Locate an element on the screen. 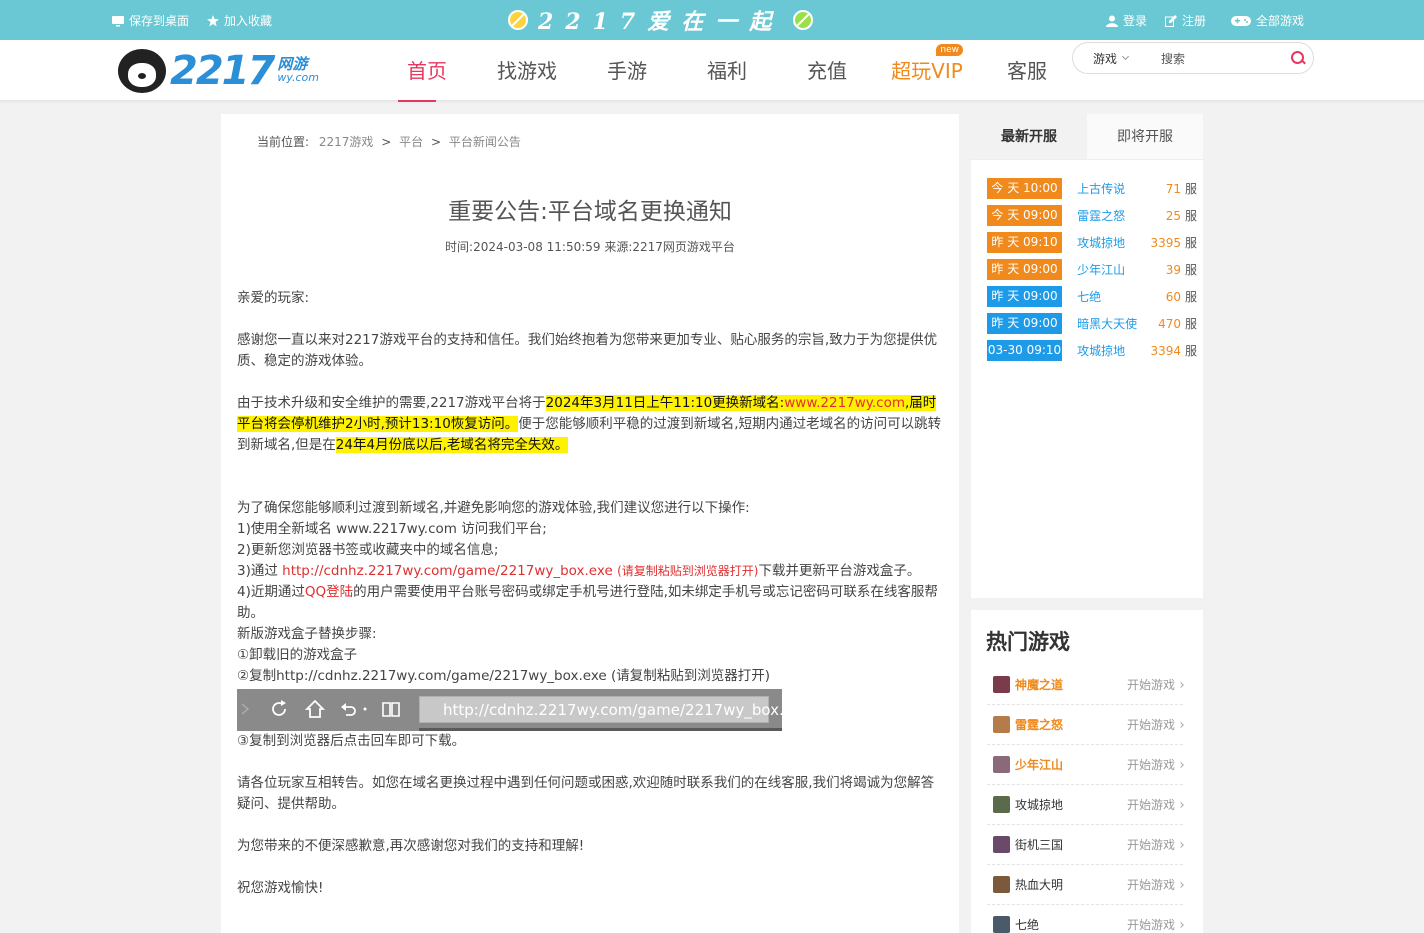  server-game-link: 七绝 is located at coordinates (1110, 296).